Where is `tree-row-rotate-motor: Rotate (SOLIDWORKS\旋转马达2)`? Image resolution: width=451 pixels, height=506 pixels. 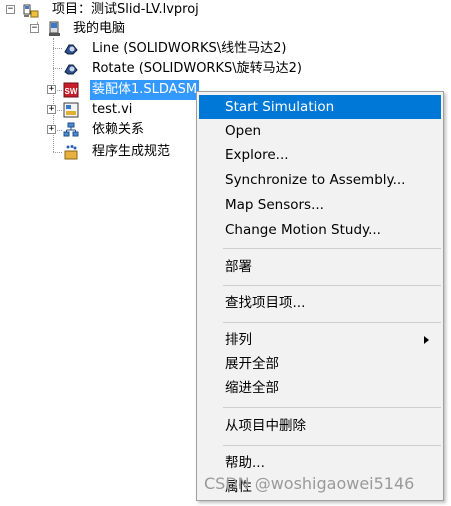
tree-row-rotate-motor: Rotate (SOLIDWORKS\旋转马达2) is located at coordinates (170, 69).